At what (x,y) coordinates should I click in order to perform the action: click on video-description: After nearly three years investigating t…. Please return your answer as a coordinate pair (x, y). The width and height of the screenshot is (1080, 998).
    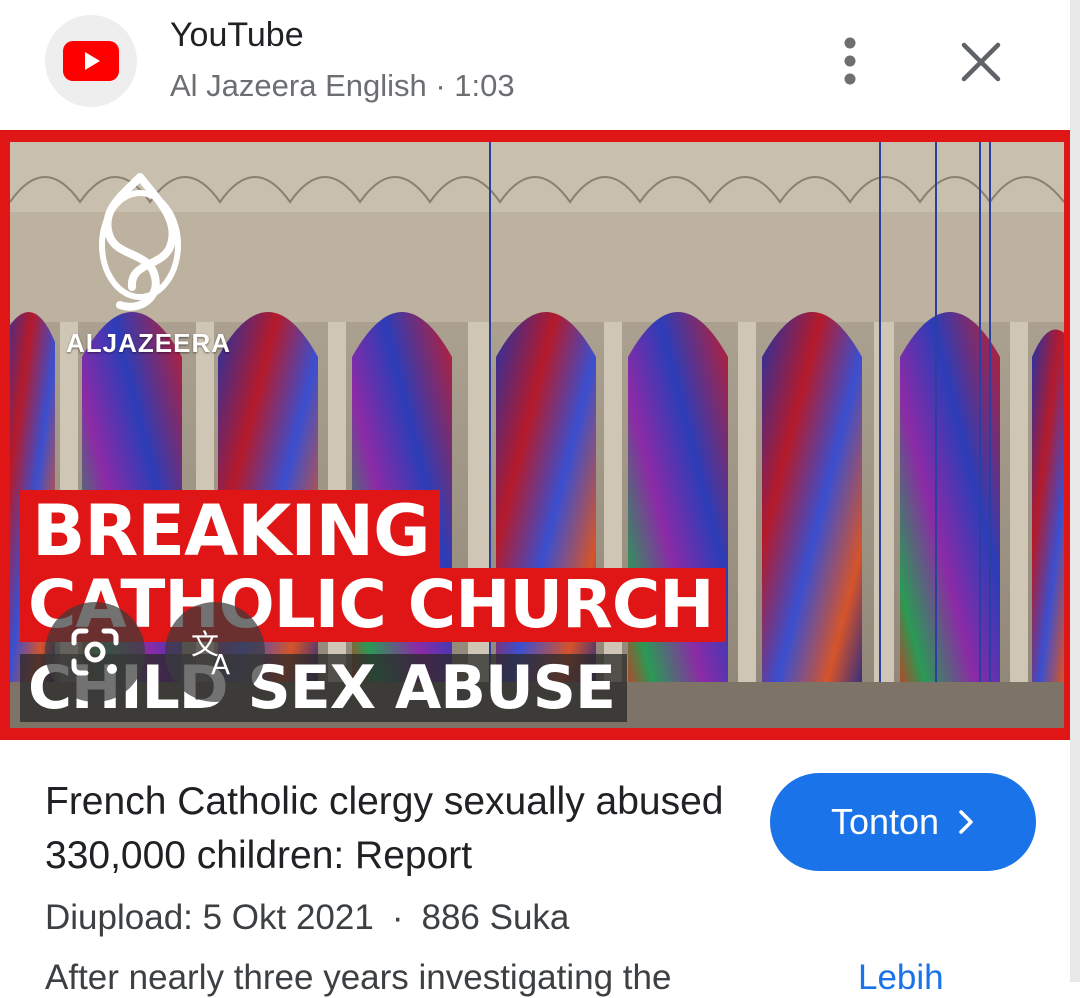
    Looking at the image, I should click on (358, 977).